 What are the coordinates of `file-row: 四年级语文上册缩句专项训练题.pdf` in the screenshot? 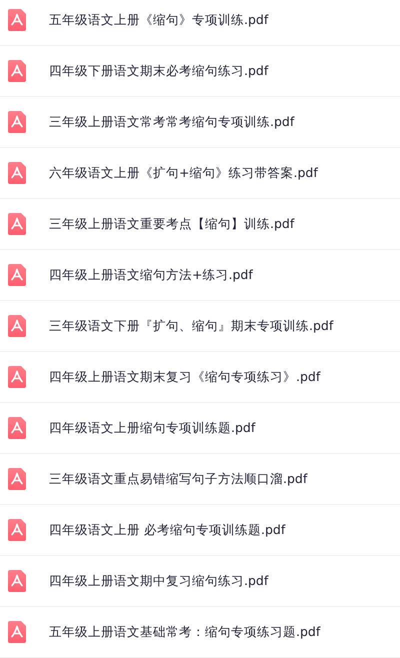 It's located at (200, 428).